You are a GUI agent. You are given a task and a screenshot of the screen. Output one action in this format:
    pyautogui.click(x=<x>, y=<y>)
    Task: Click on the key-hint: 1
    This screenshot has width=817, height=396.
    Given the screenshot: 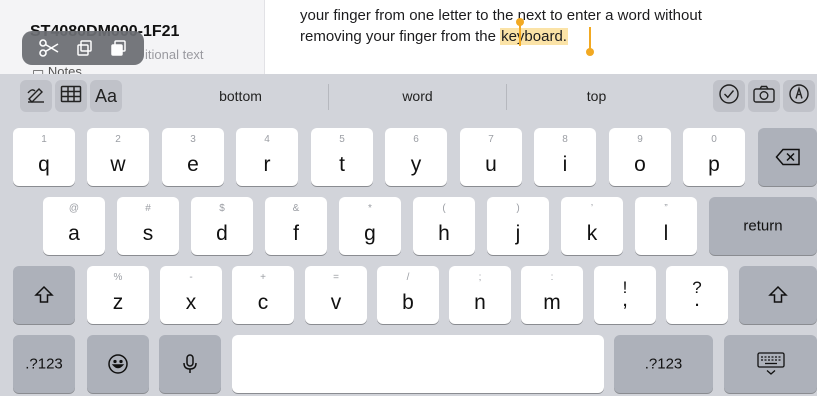 What is the action you would take?
    pyautogui.click(x=44, y=139)
    